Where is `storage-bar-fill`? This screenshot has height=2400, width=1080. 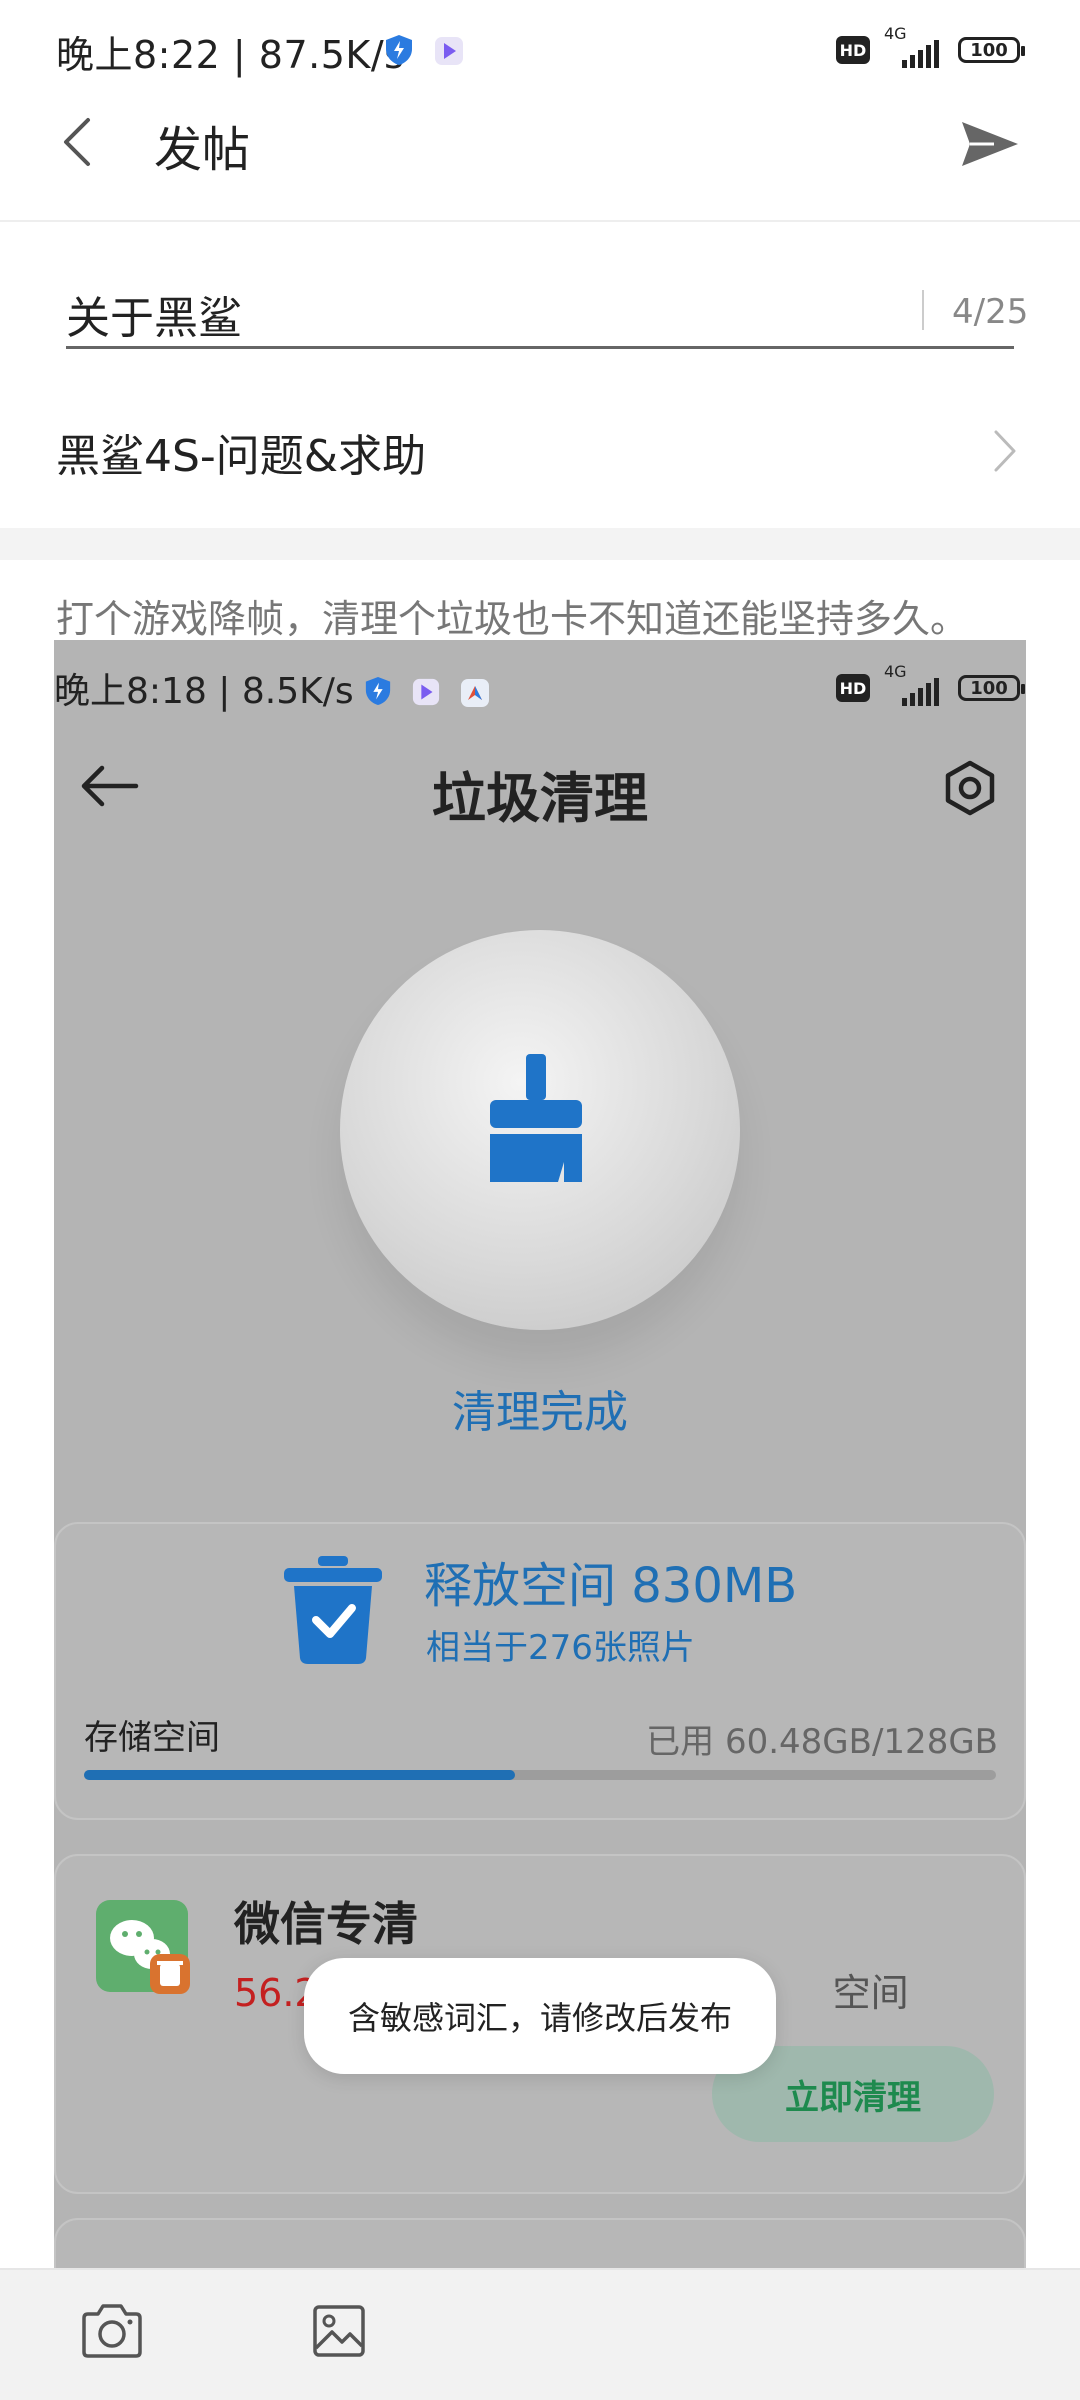
storage-bar-fill is located at coordinates (299, 1775).